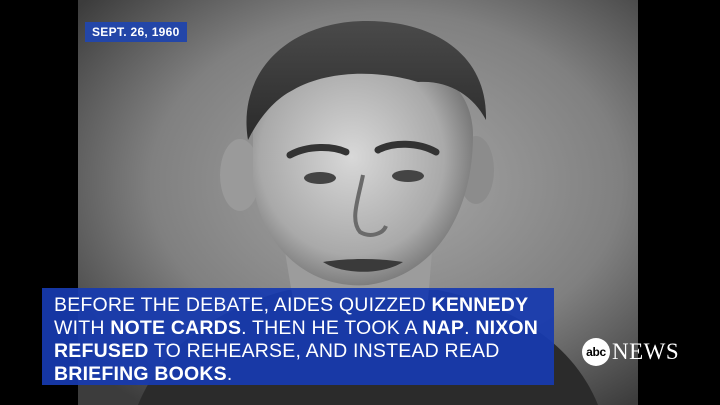 The image size is (720, 405). Describe the element at coordinates (324, 351) in the screenshot. I see `caption-segment: TO REHEARSE, AND INSTEAD READ` at that location.